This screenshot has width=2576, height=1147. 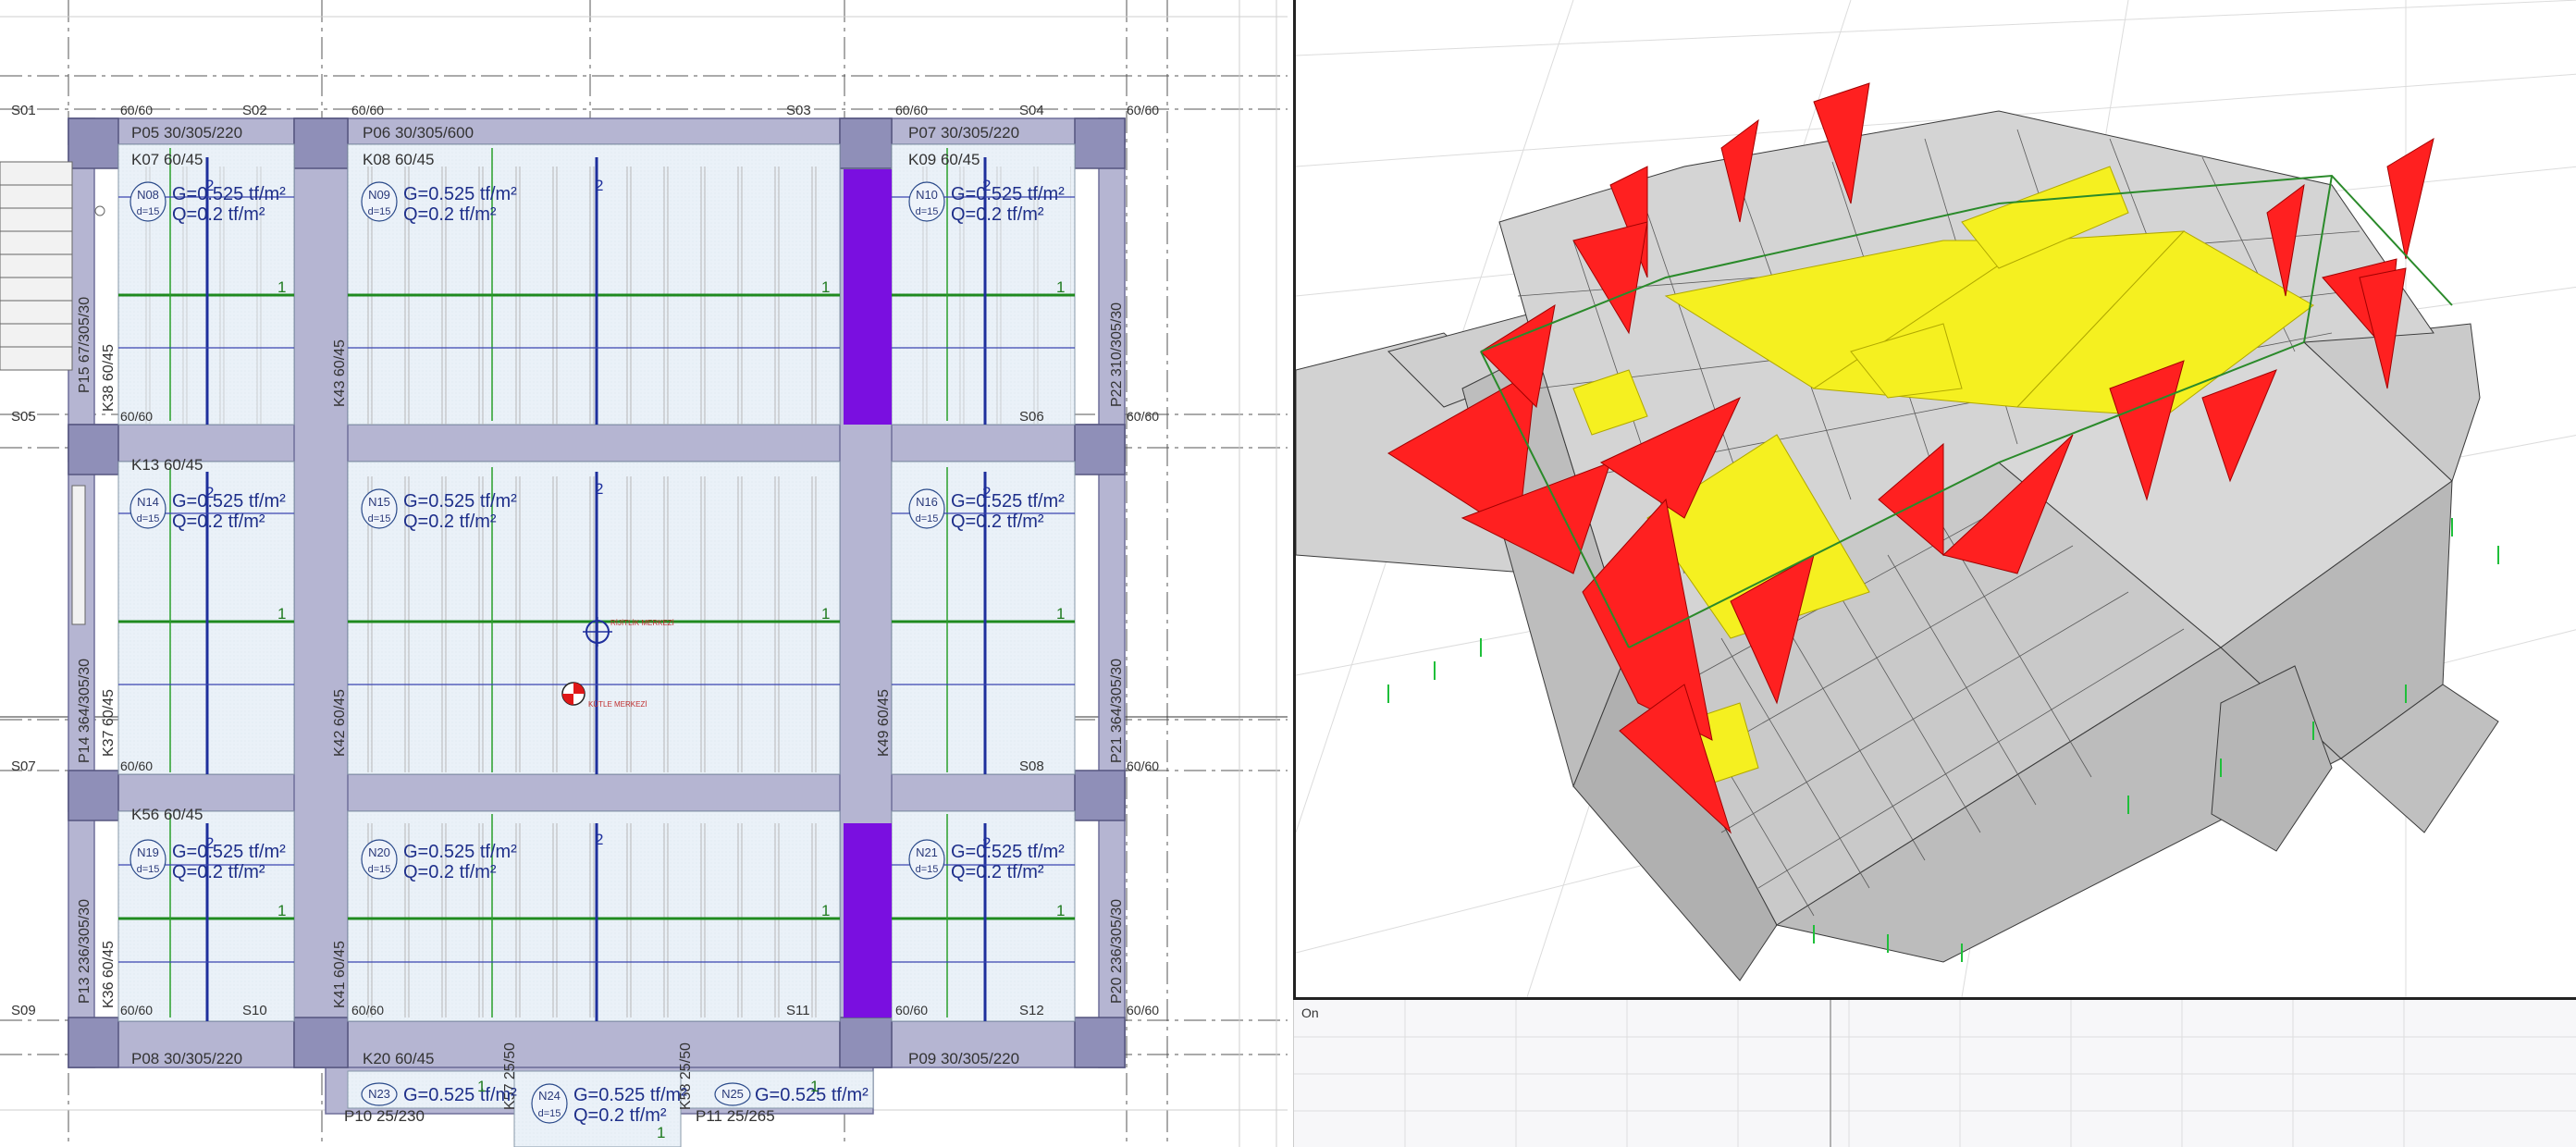 What do you see at coordinates (109, 723) in the screenshot?
I see `beam-label-k37: K37 60/45` at bounding box center [109, 723].